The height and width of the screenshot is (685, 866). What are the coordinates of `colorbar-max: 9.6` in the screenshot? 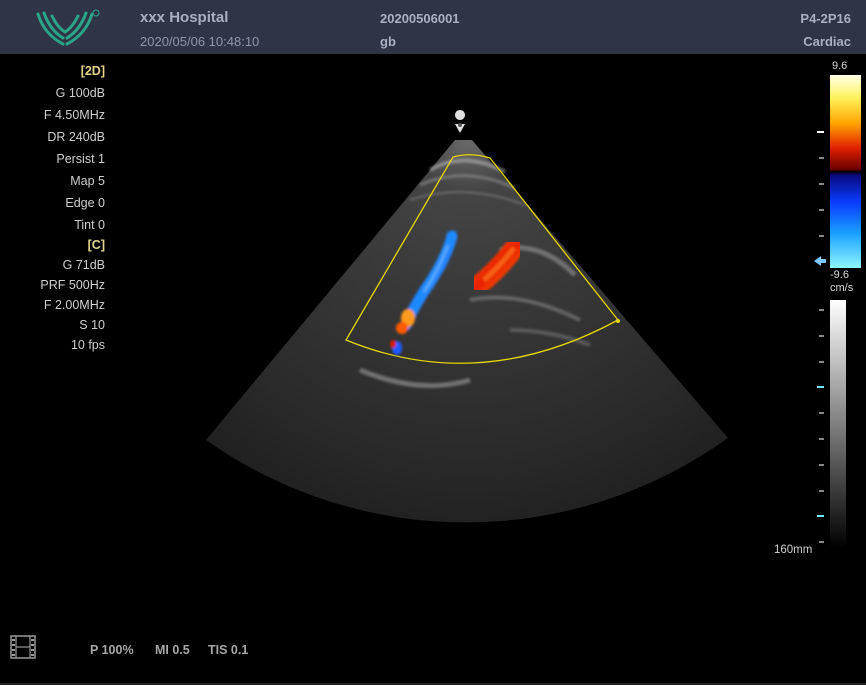 It's located at (840, 66).